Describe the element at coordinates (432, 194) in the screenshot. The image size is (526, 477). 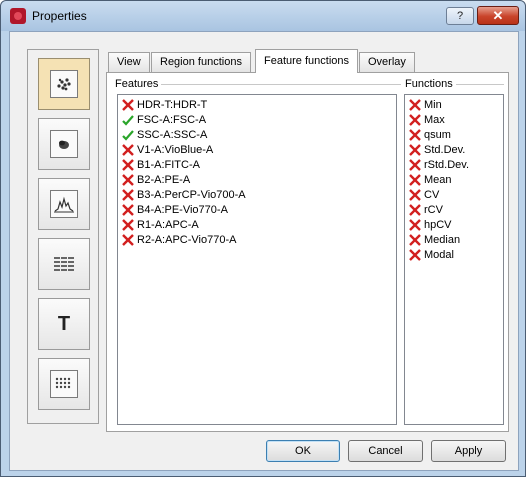
I see `function-item-label: CV` at that location.